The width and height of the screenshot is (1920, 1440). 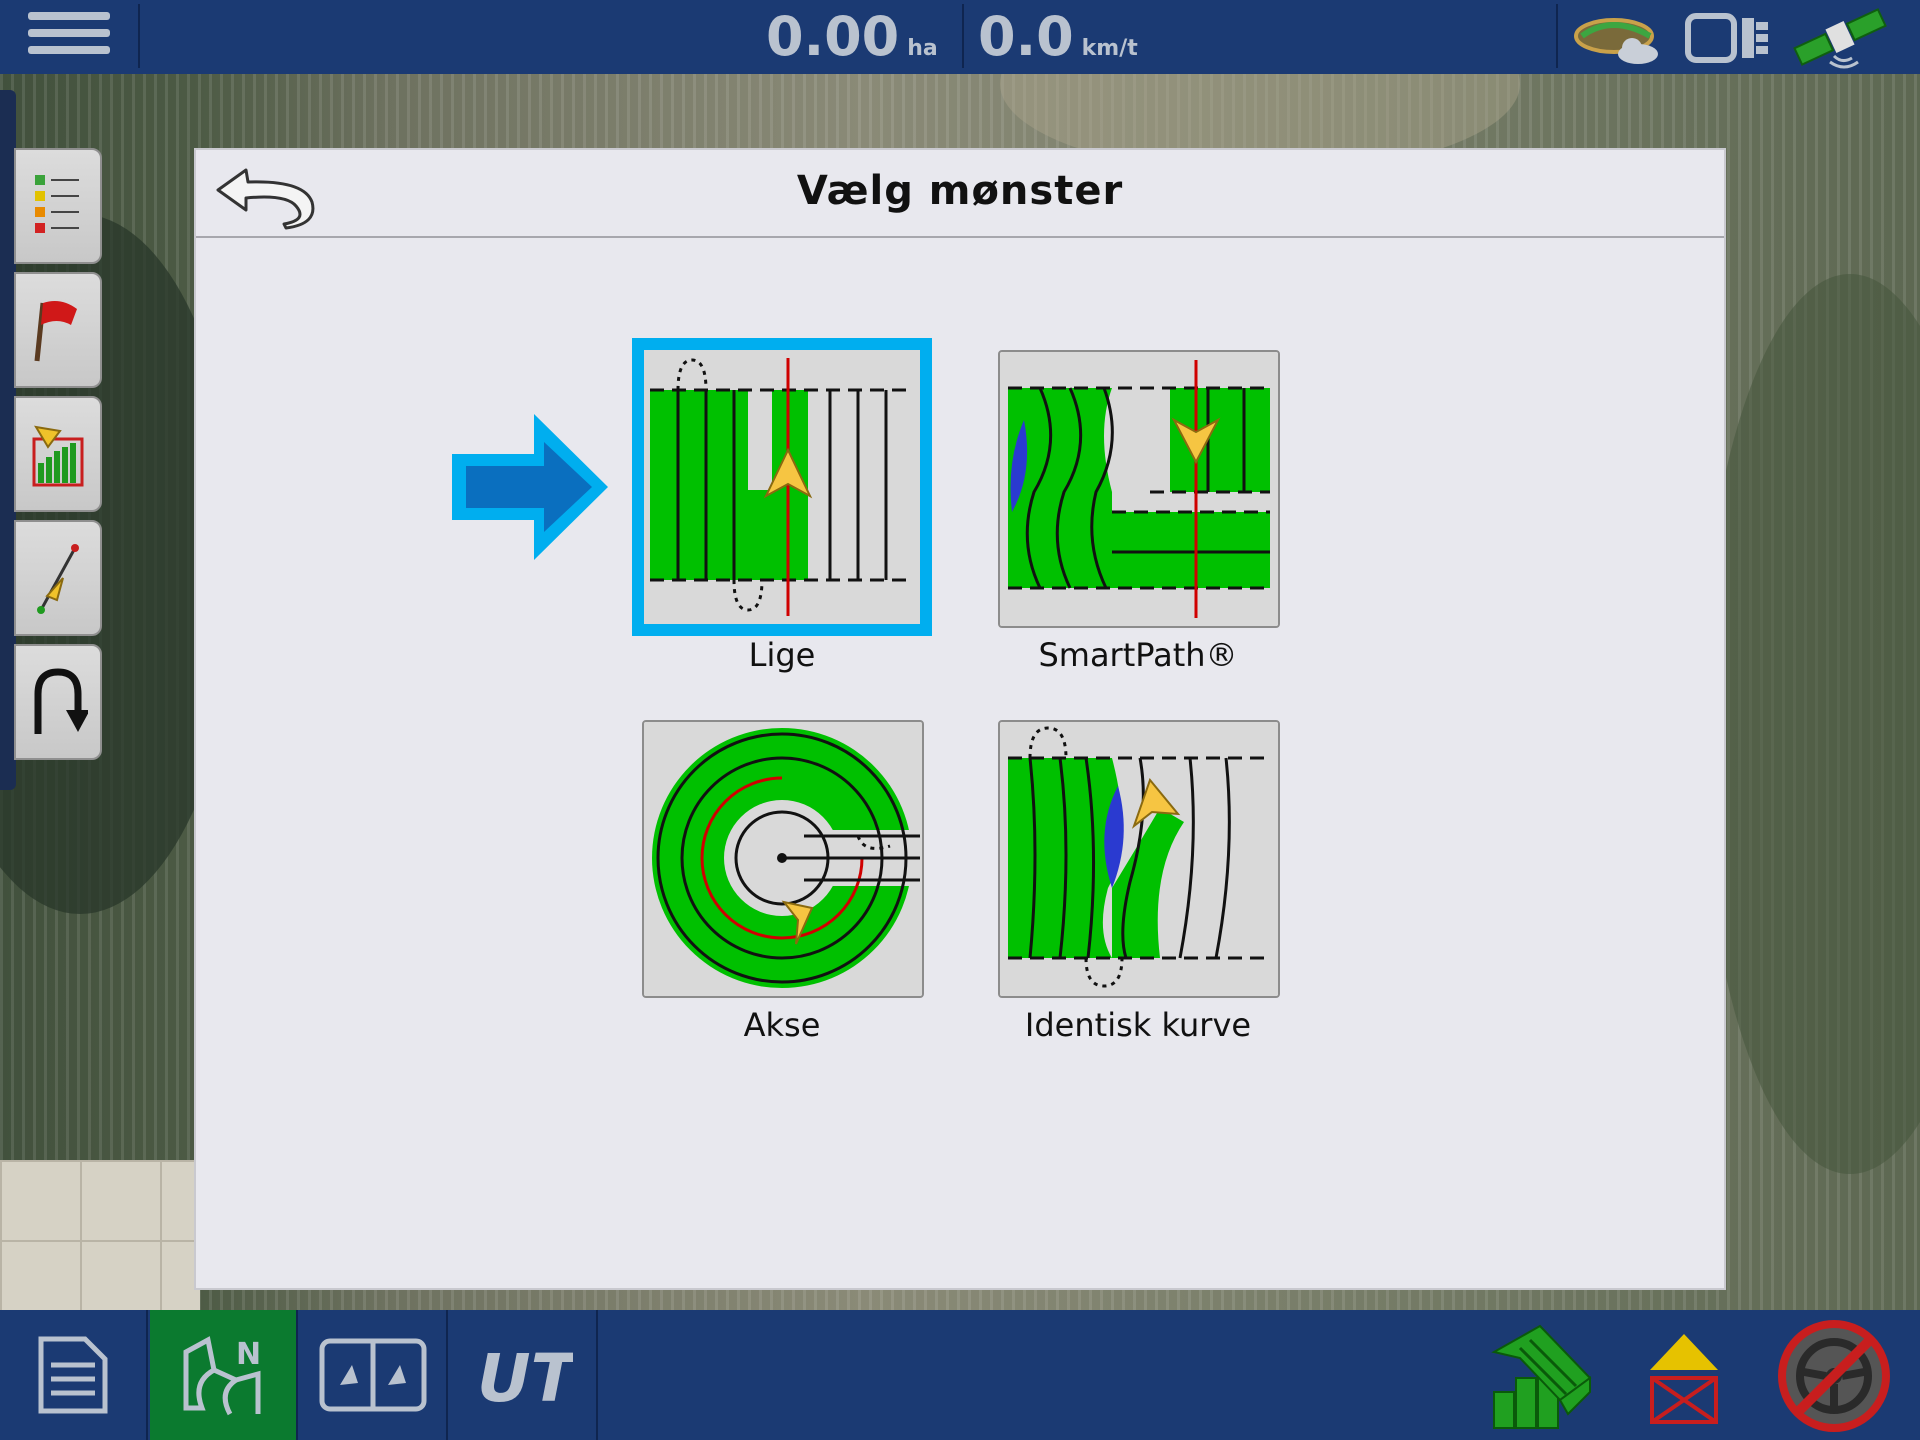 I want to click on field-map-icon: N, so click(x=224, y=1375).